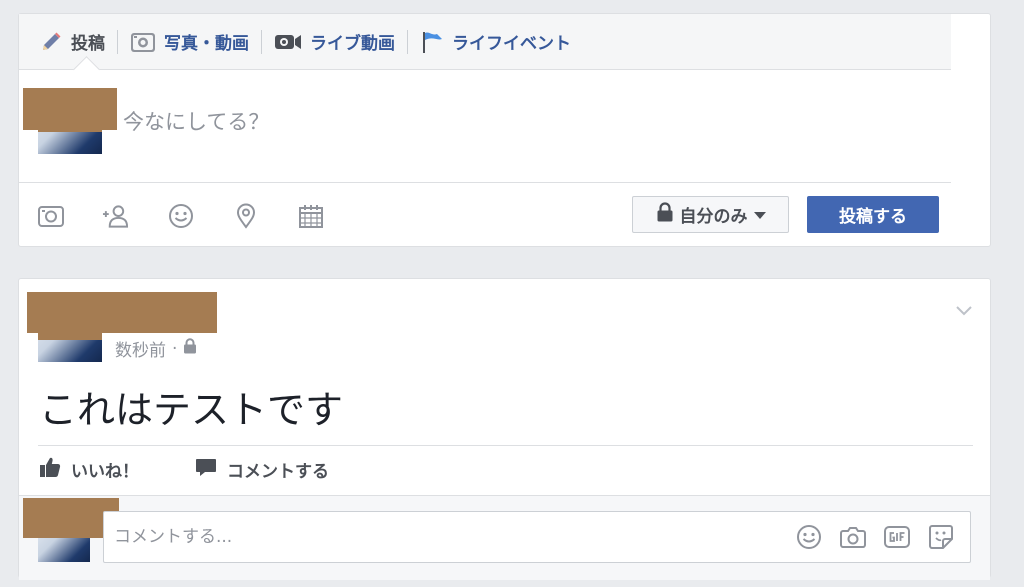  I want to click on like-button: いいね！, so click(89, 469).